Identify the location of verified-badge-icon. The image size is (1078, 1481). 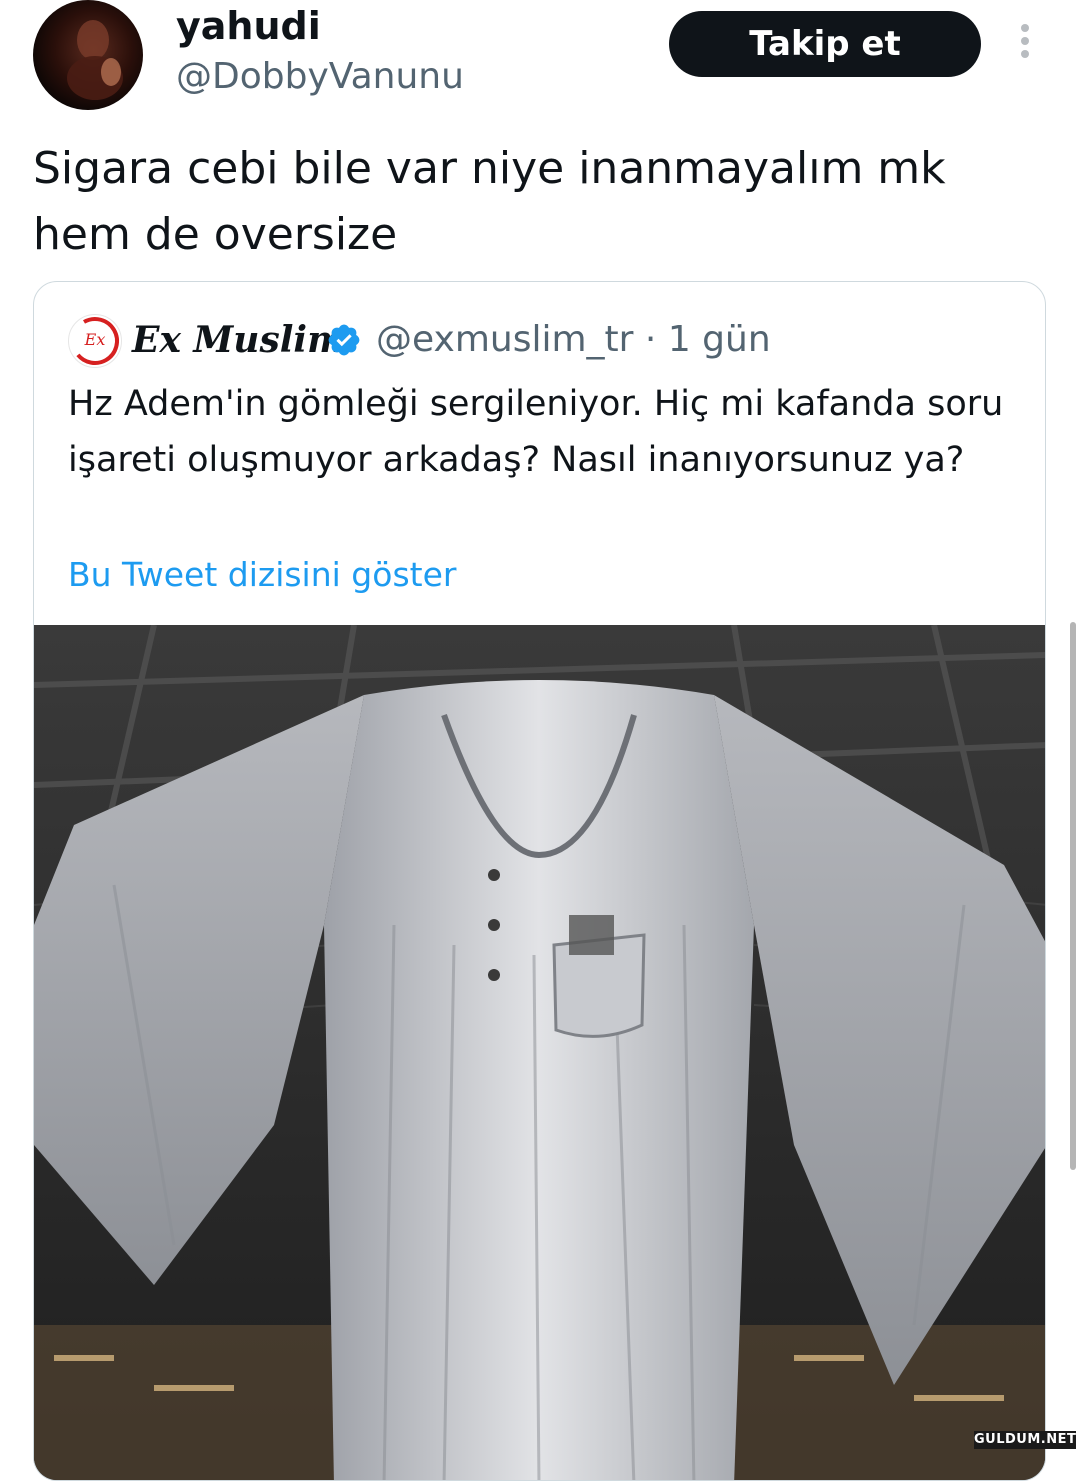
(344, 340).